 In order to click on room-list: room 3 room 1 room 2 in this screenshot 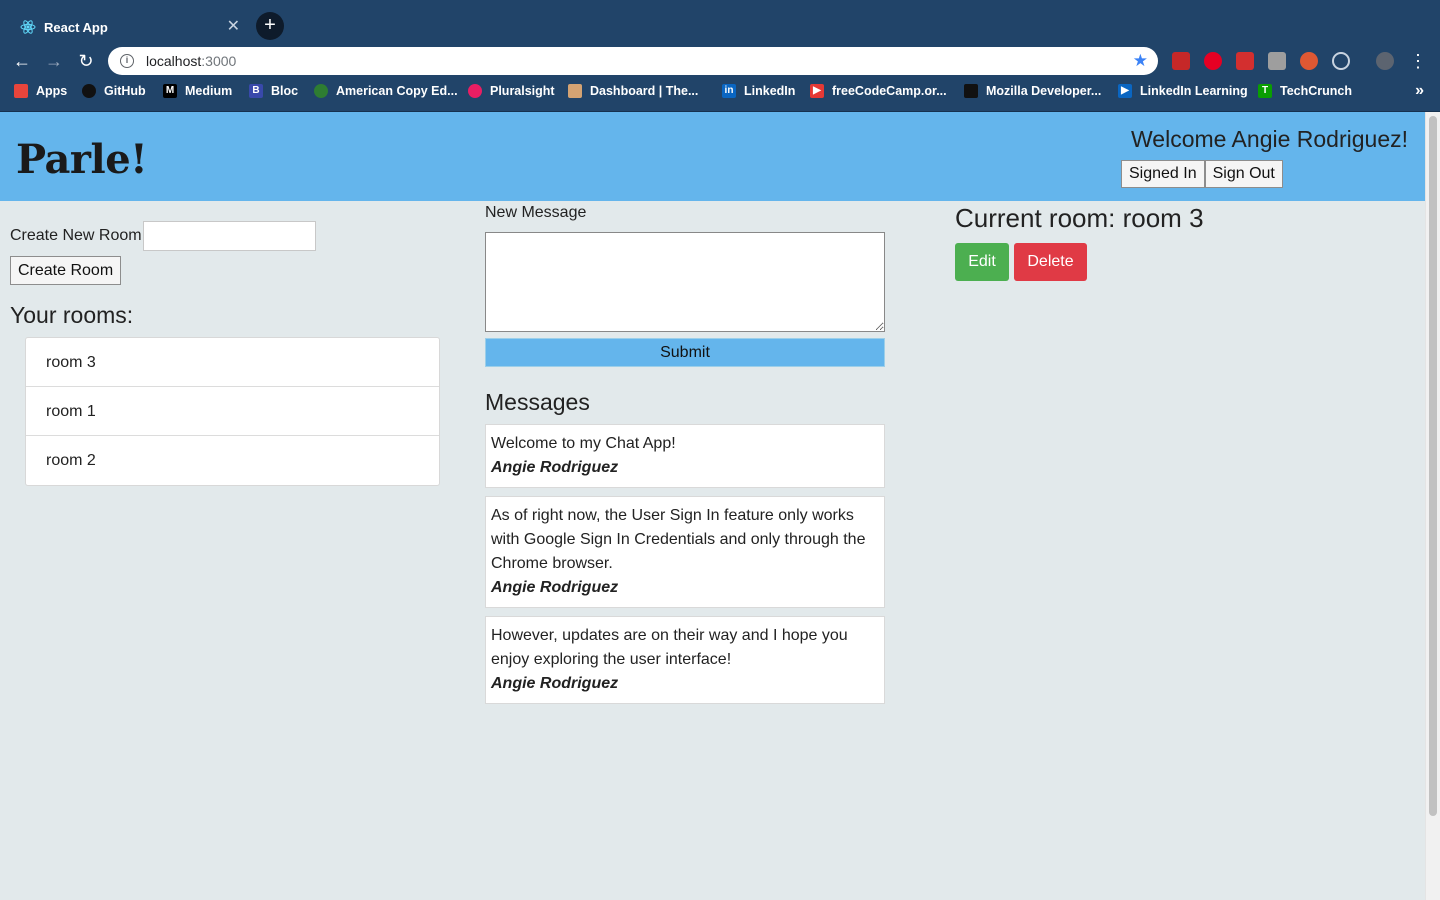, I will do `click(232, 411)`.